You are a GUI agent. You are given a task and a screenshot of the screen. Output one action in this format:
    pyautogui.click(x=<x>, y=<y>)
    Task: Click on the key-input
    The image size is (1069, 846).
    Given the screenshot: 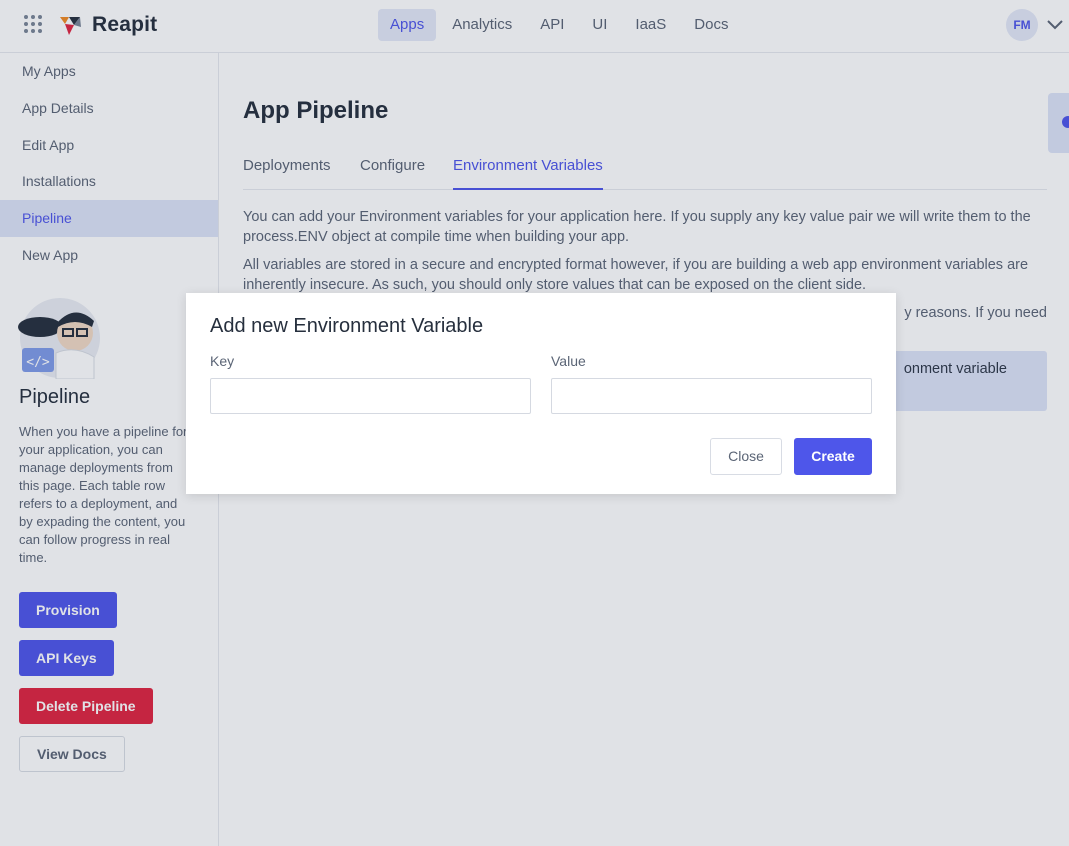 What is the action you would take?
    pyautogui.click(x=370, y=396)
    